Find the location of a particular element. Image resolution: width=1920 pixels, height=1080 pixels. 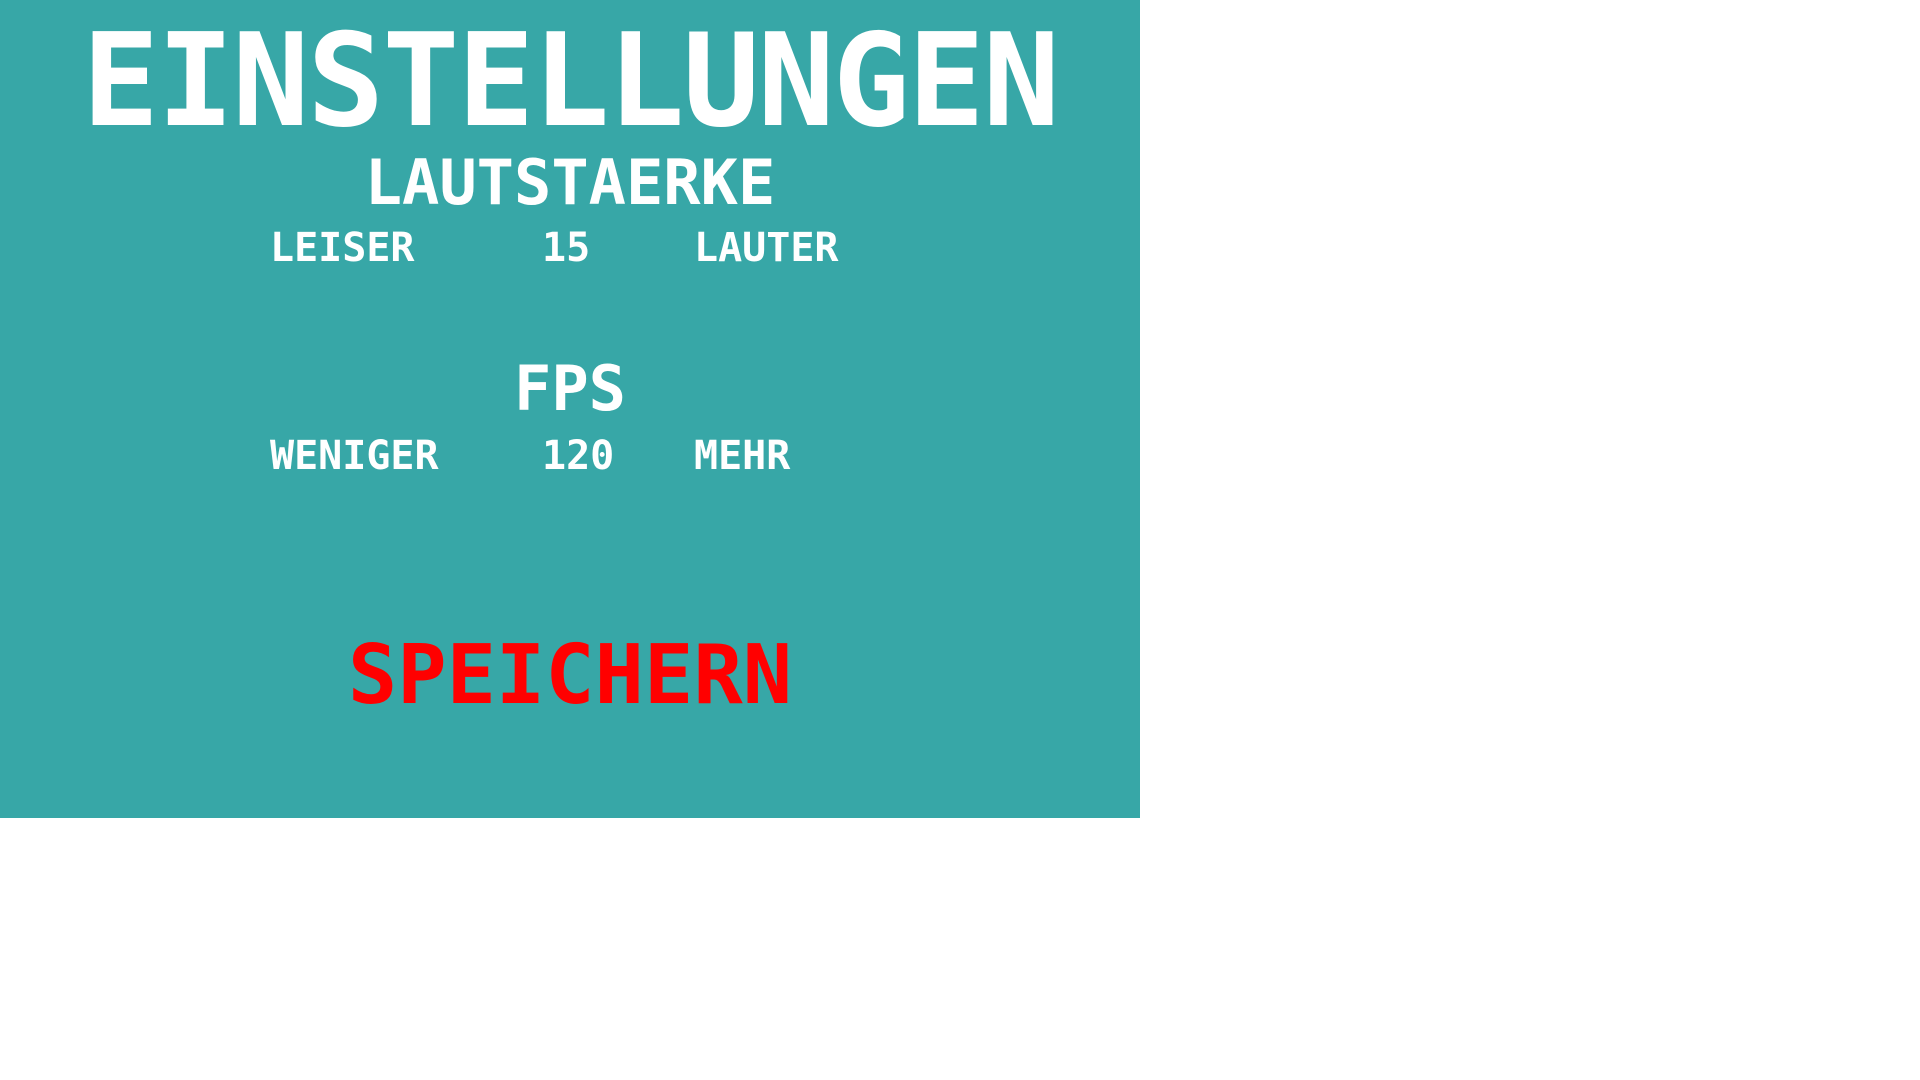

volume-value: 15 is located at coordinates (566, 248).